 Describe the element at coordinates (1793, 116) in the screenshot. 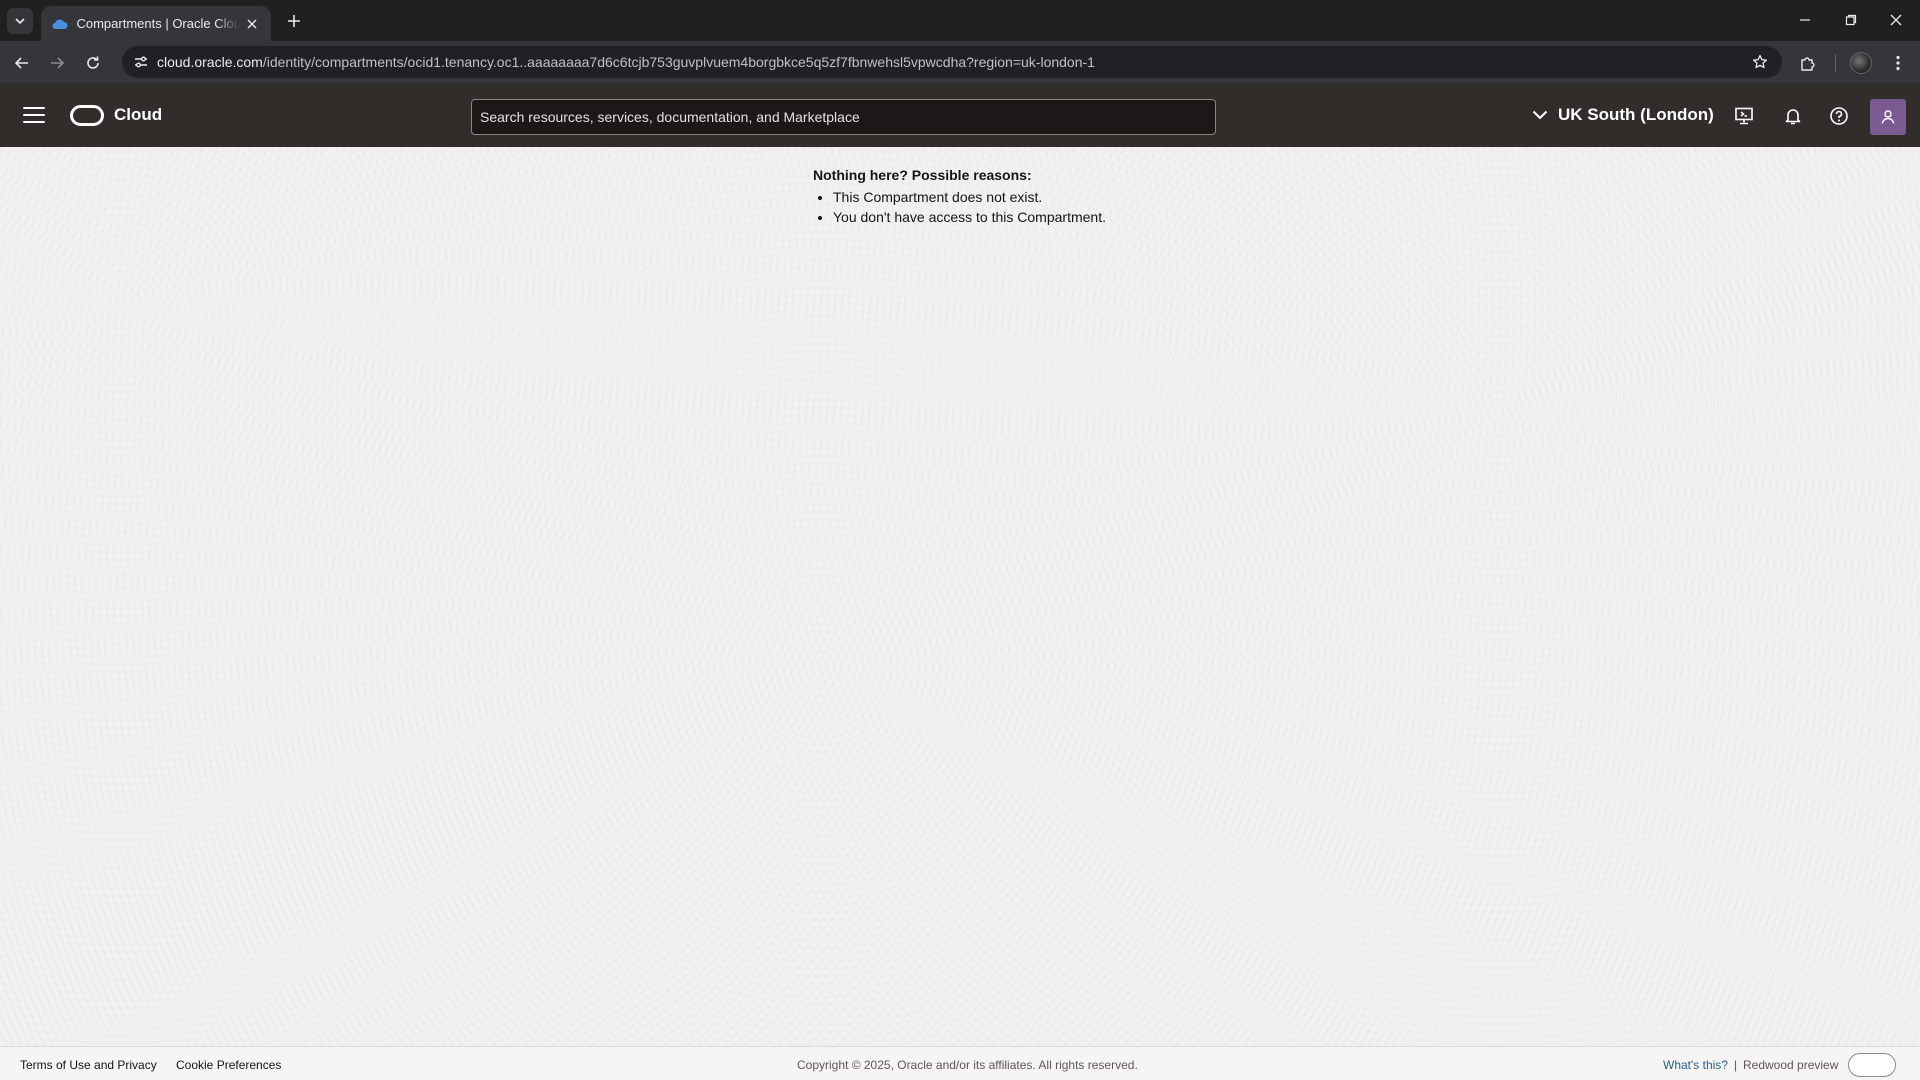

I see `notifications-bell-icon` at that location.